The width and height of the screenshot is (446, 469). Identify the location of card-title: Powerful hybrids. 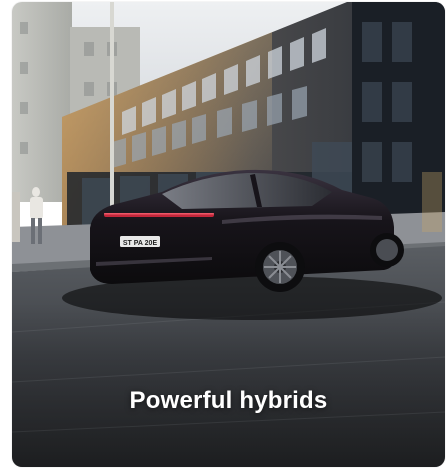
(228, 400).